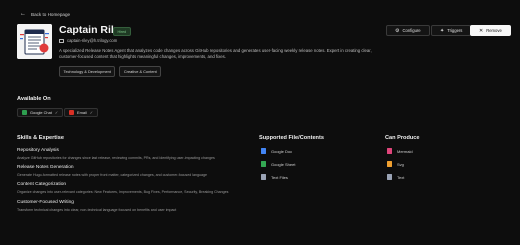 Image resolution: width=520 pixels, height=245 pixels. I want to click on triggers-label: Triggers, so click(455, 30).